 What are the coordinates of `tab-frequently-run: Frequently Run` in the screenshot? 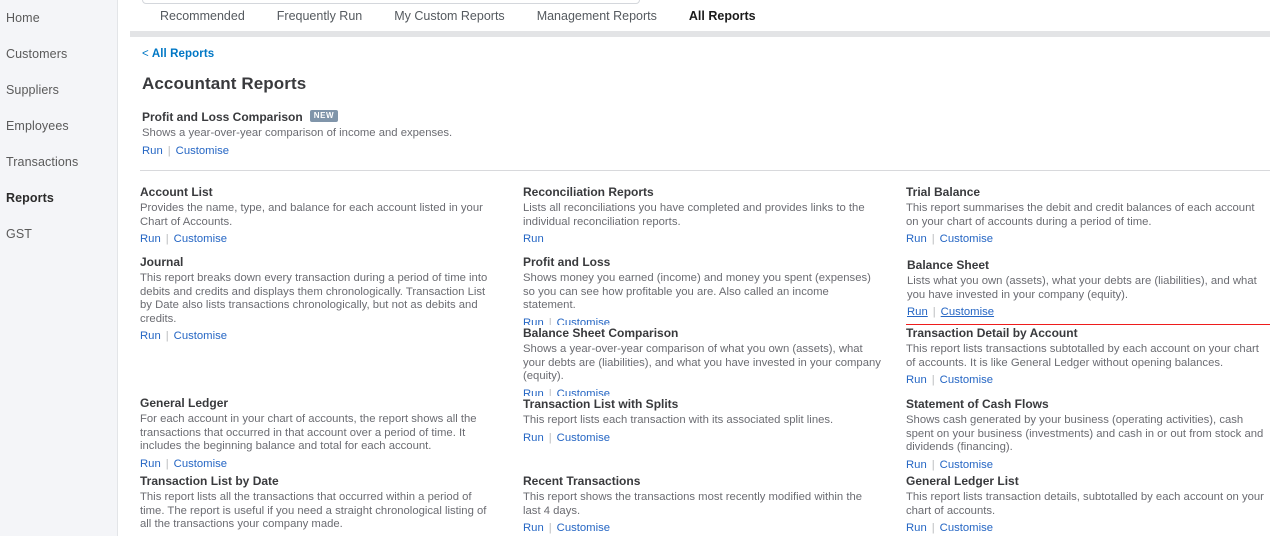 It's located at (319, 16).